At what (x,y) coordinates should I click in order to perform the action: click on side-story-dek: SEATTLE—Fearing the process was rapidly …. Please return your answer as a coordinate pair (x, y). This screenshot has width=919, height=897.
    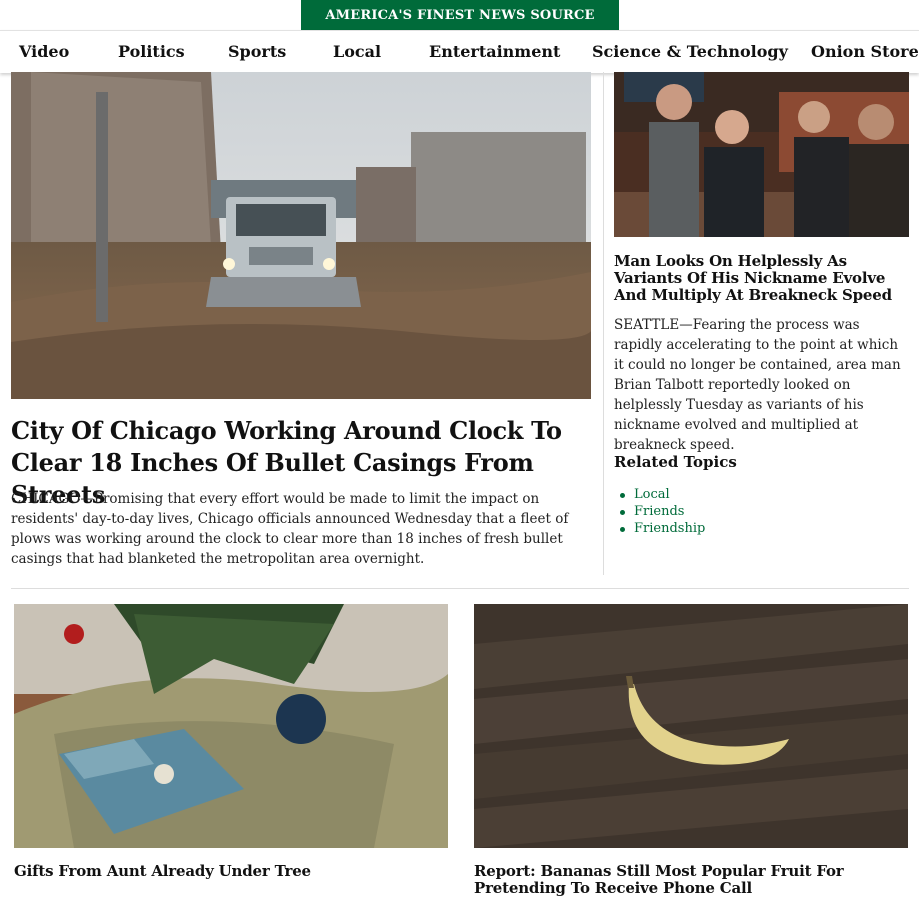
    Looking at the image, I should click on (757, 385).